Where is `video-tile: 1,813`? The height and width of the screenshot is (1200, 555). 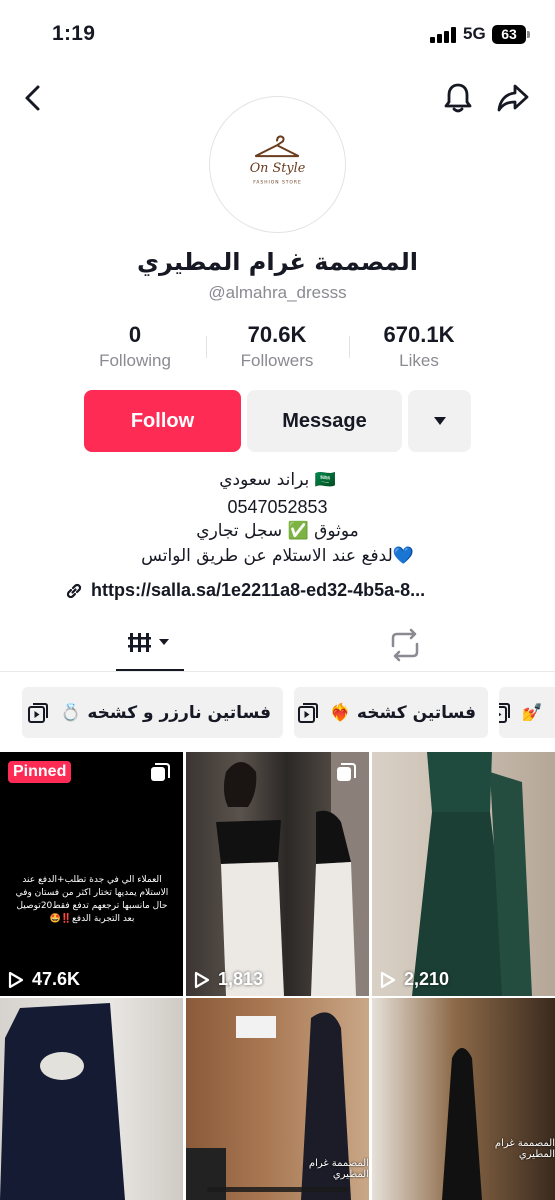
video-tile: 1,813 is located at coordinates (277, 874).